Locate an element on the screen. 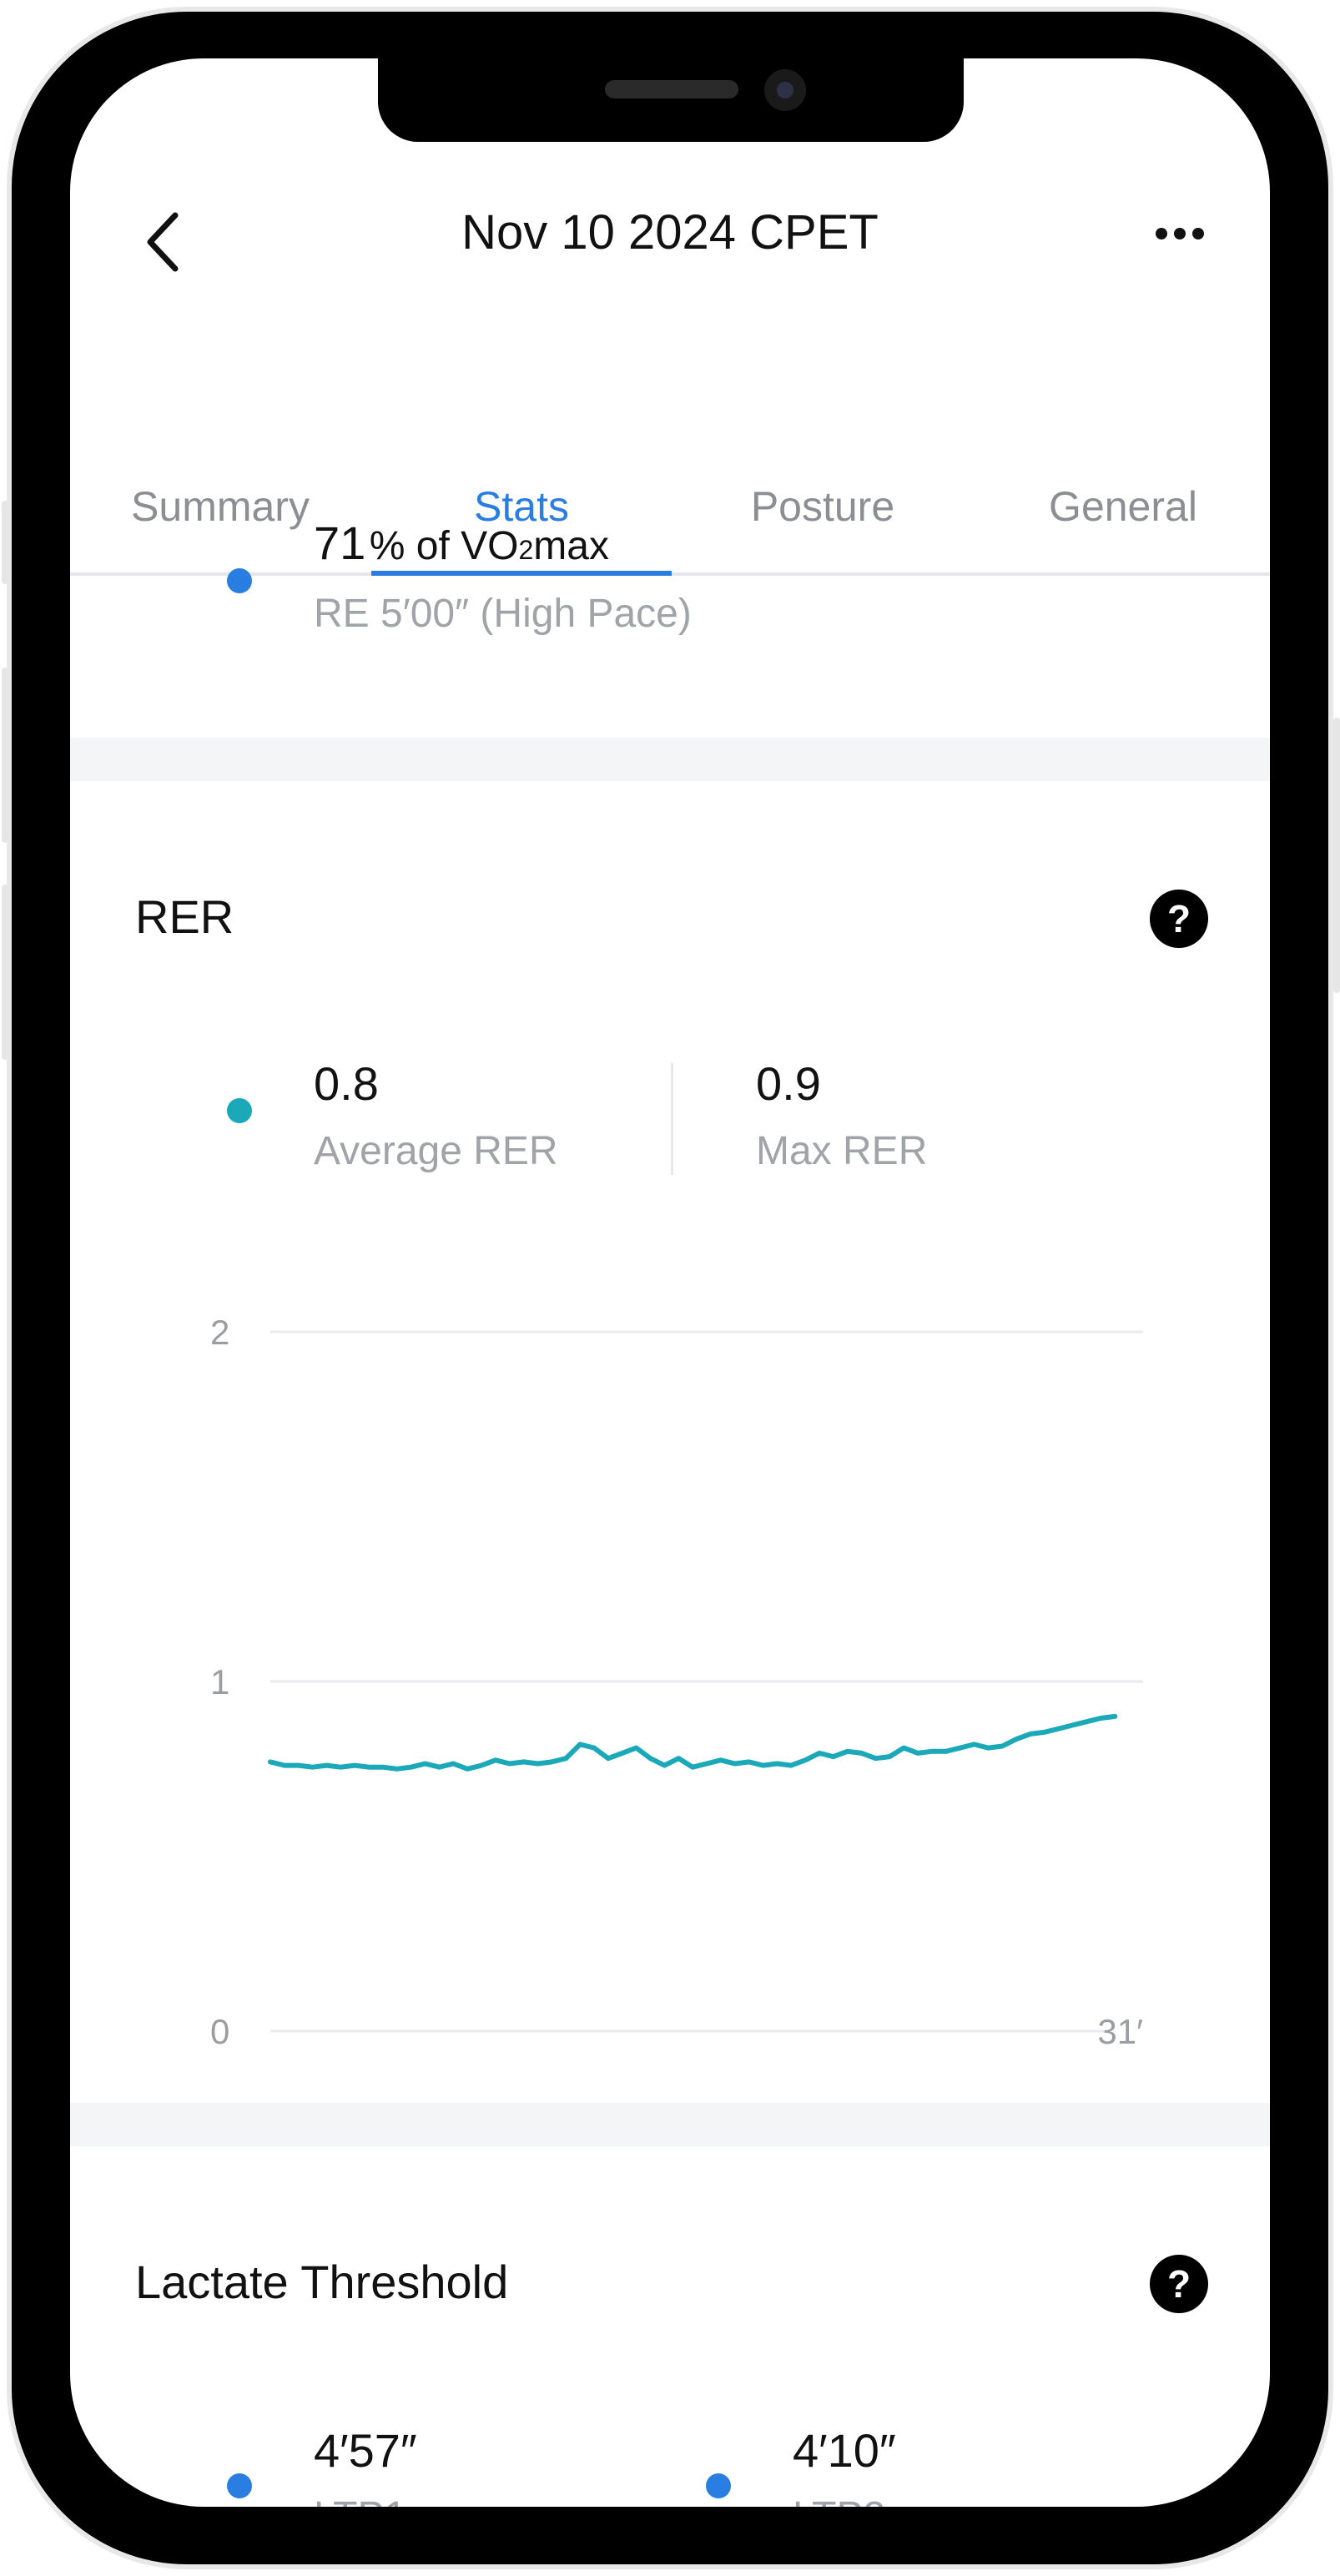 The width and height of the screenshot is (1340, 2576). rer-max-value: 0.9 is located at coordinates (789, 1083).